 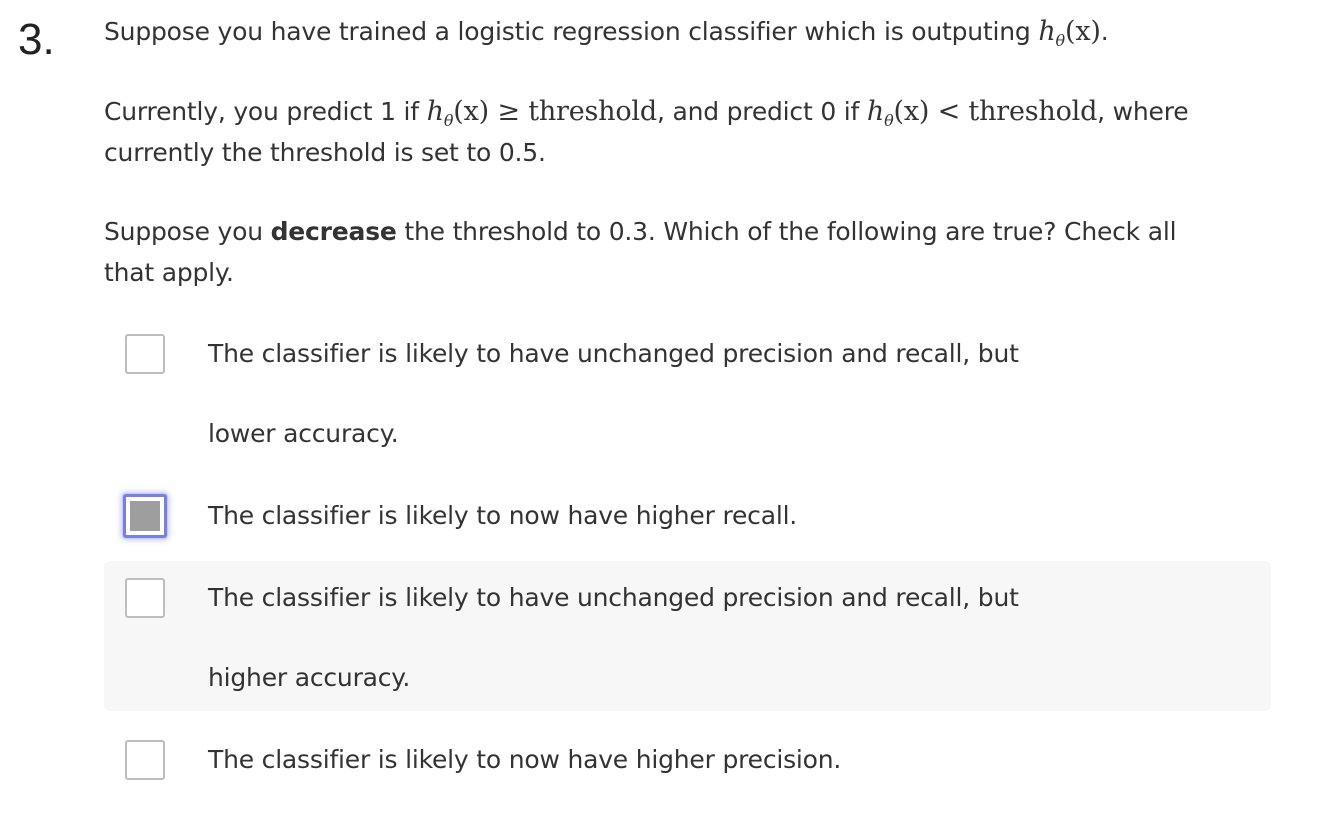 I want to click on option-2-checkbox, so click(x=145, y=516).